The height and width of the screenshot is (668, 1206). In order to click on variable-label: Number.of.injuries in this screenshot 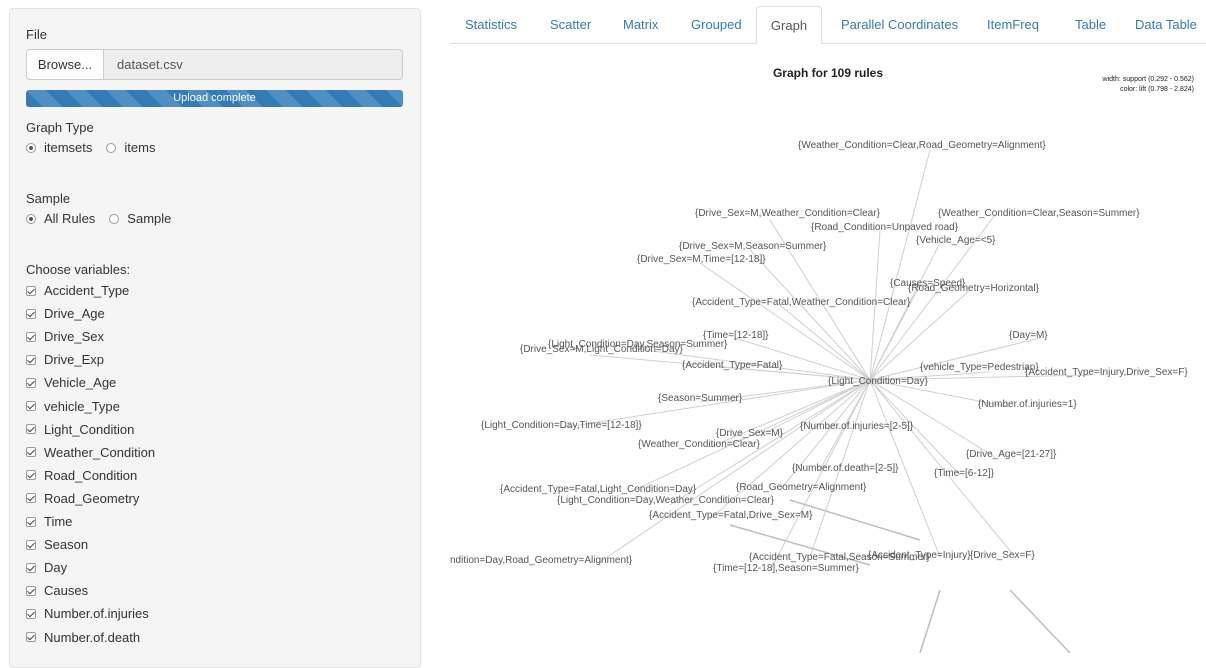, I will do `click(96, 613)`.